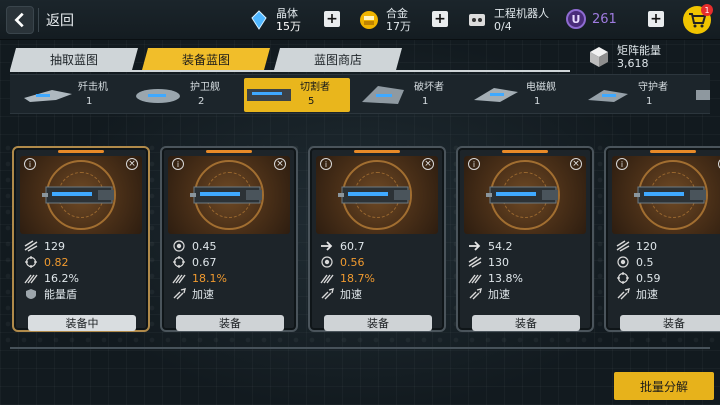  I want to click on resource-alloy: 合金 17万, so click(384, 20).